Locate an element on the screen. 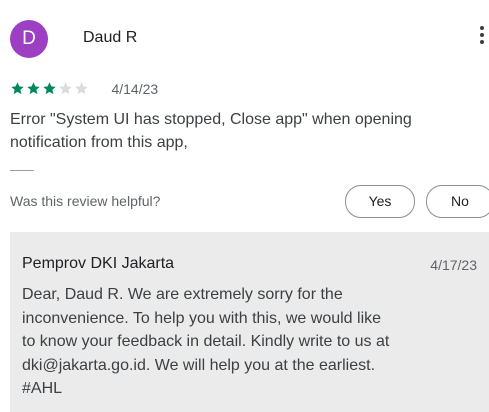 This screenshot has height=412, width=489. divider is located at coordinates (22, 170).